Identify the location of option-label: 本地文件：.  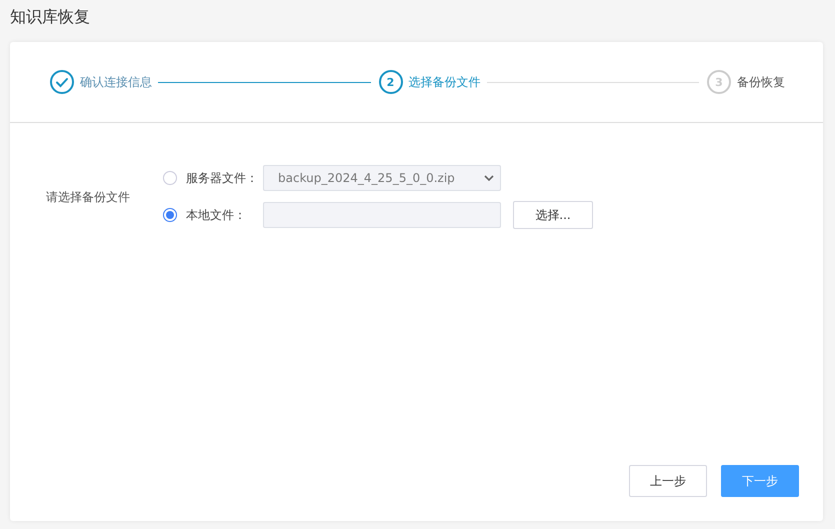
(216, 215).